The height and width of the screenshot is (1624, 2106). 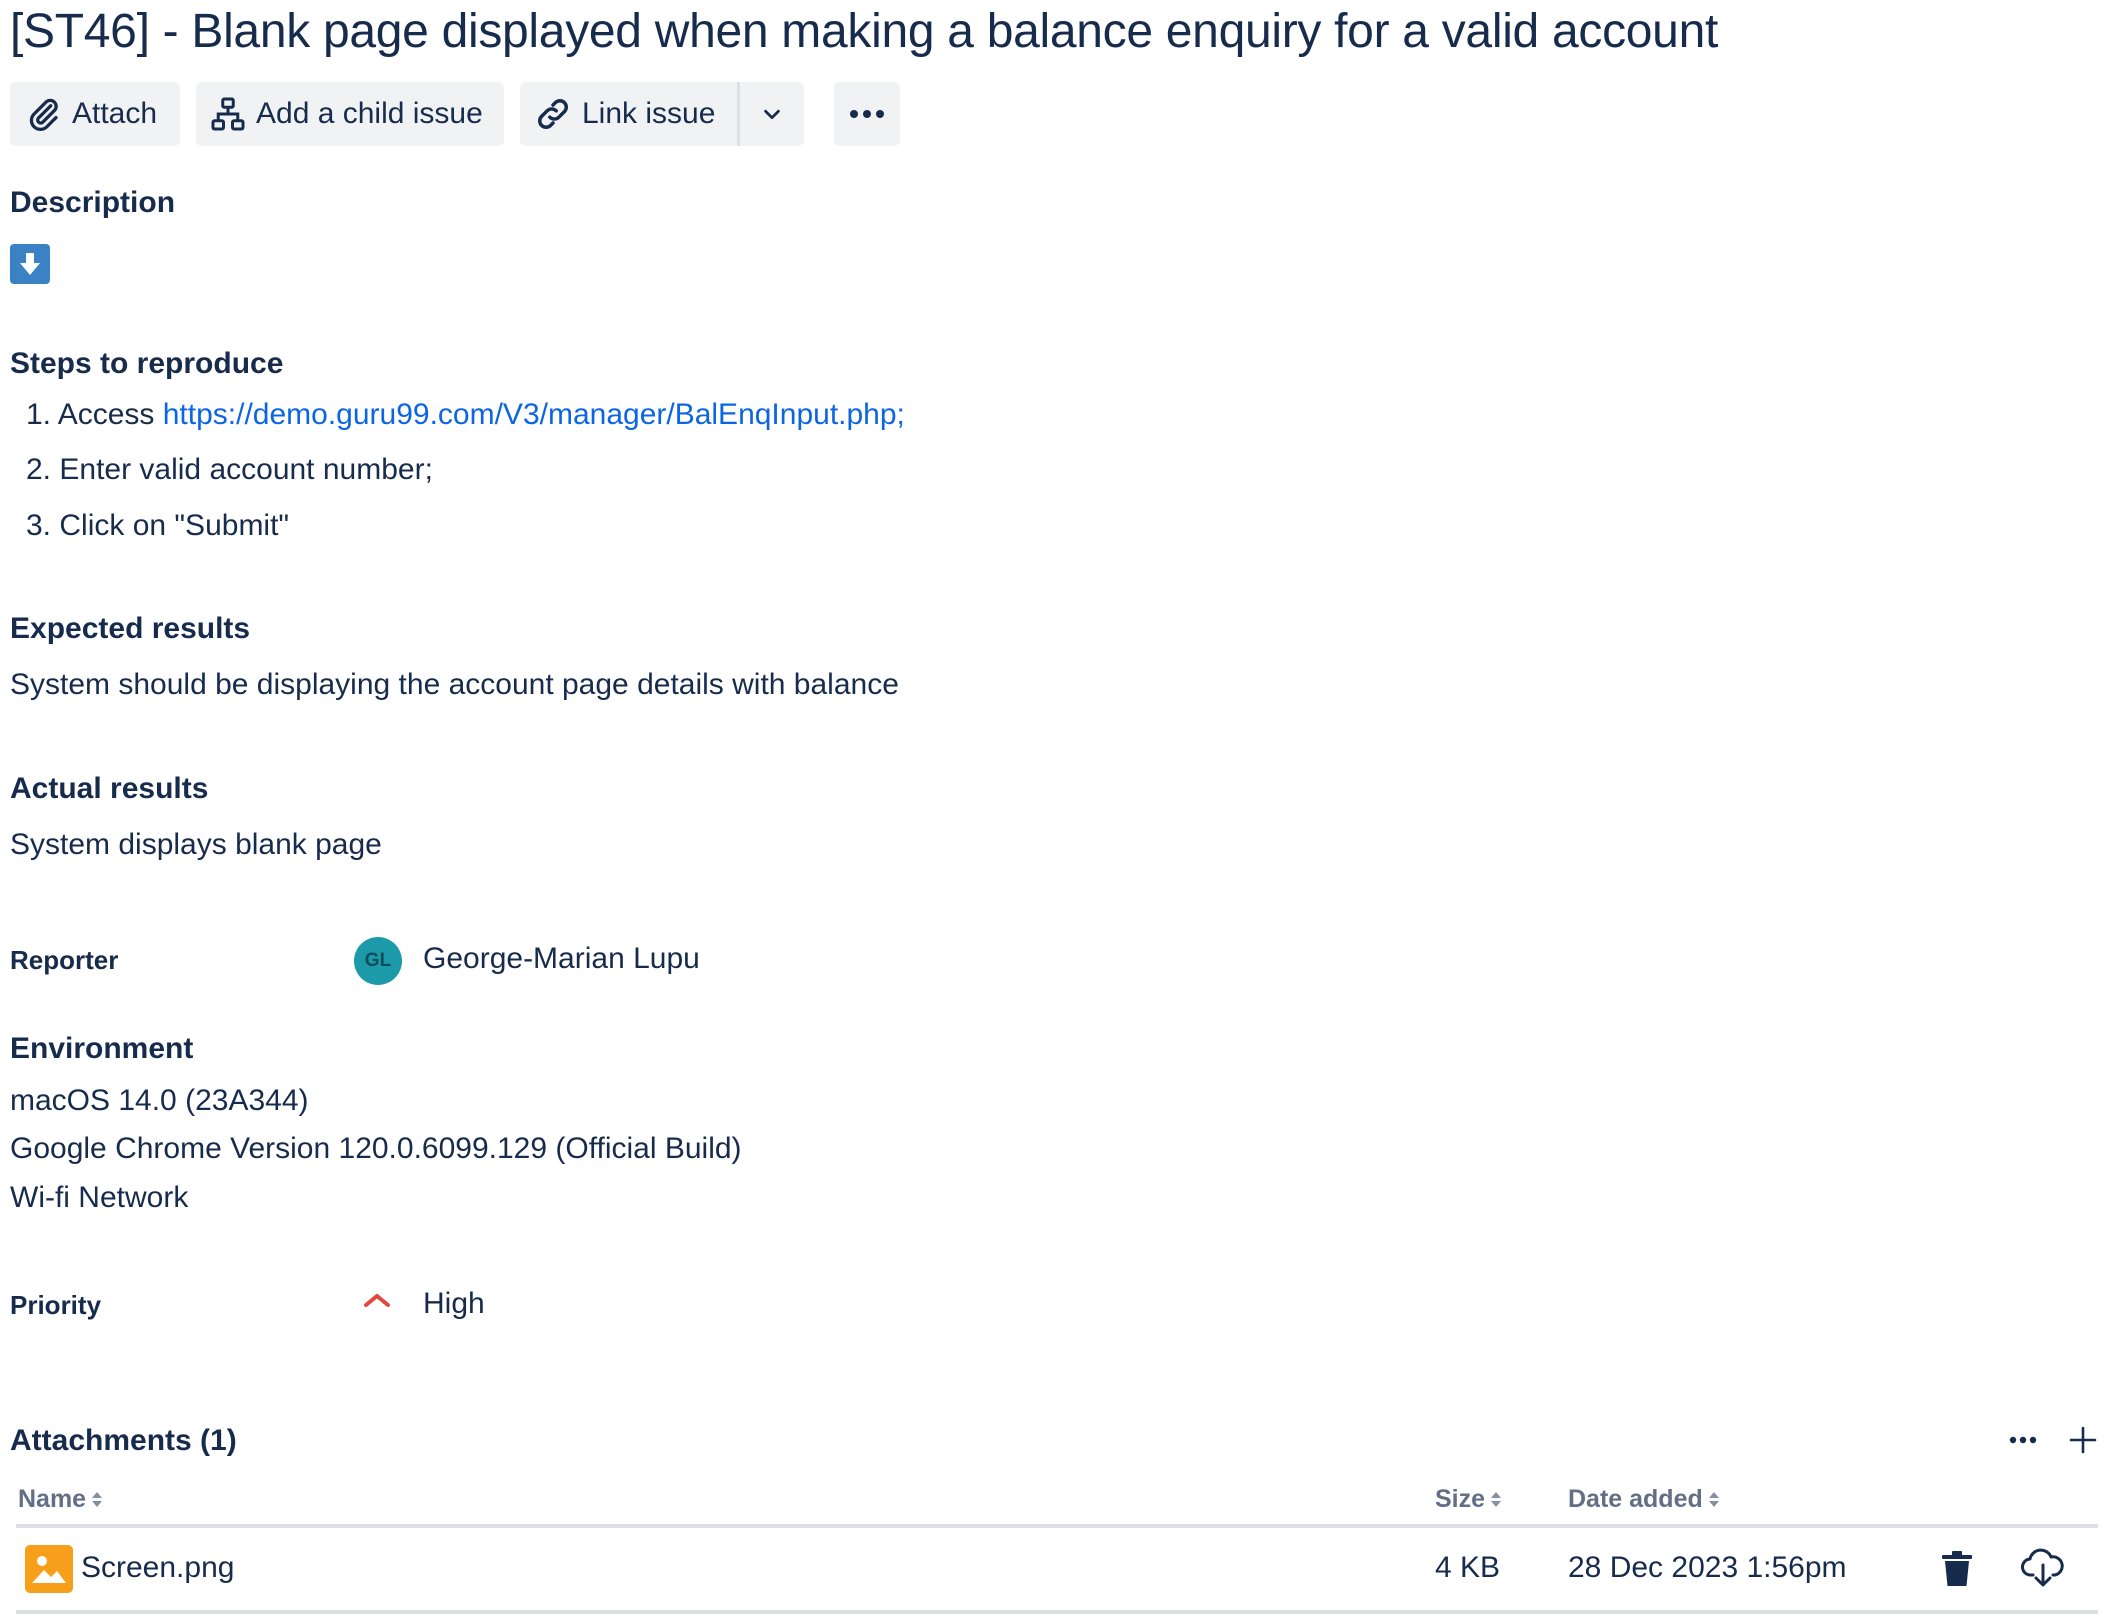 I want to click on paperclip-icon, so click(x=43, y=115).